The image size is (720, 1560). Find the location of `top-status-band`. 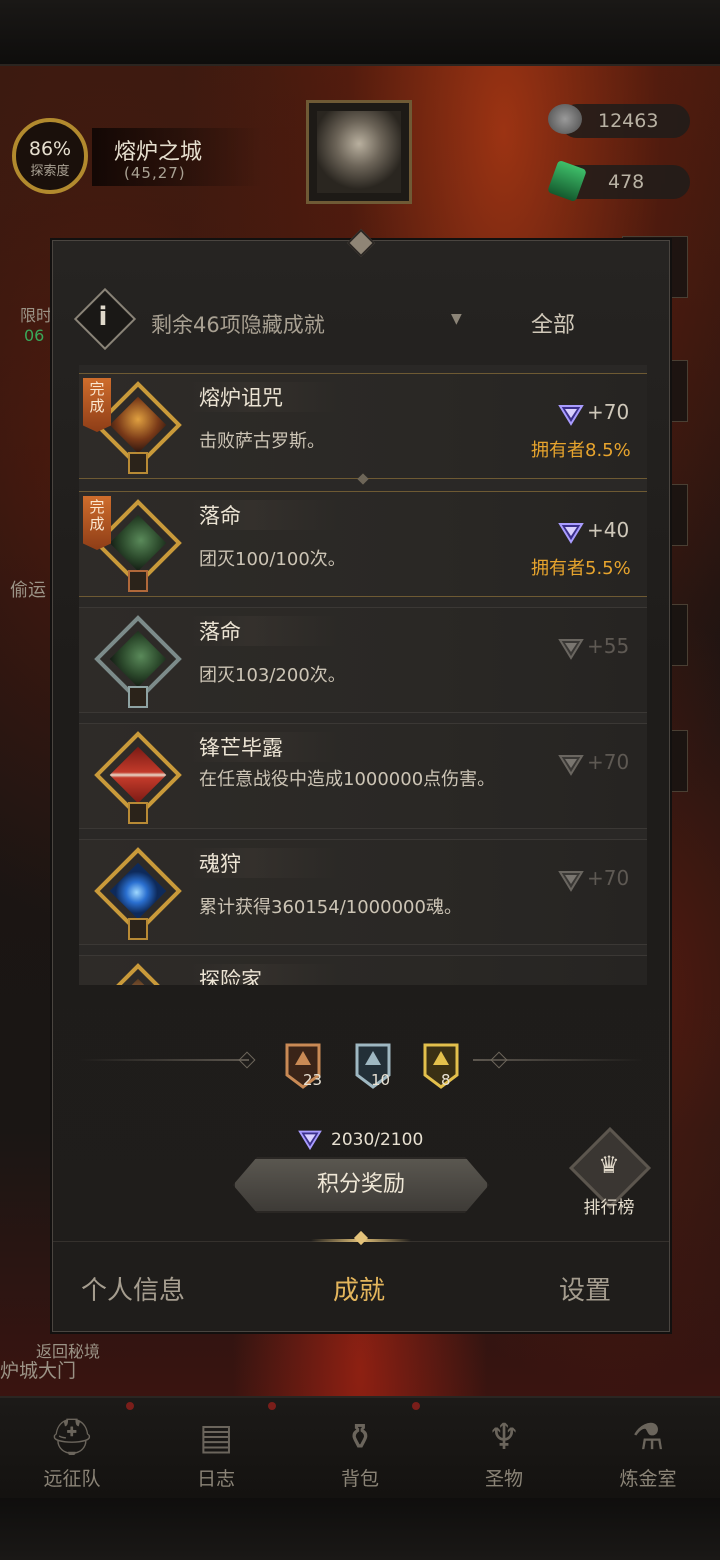

top-status-band is located at coordinates (360, 33).